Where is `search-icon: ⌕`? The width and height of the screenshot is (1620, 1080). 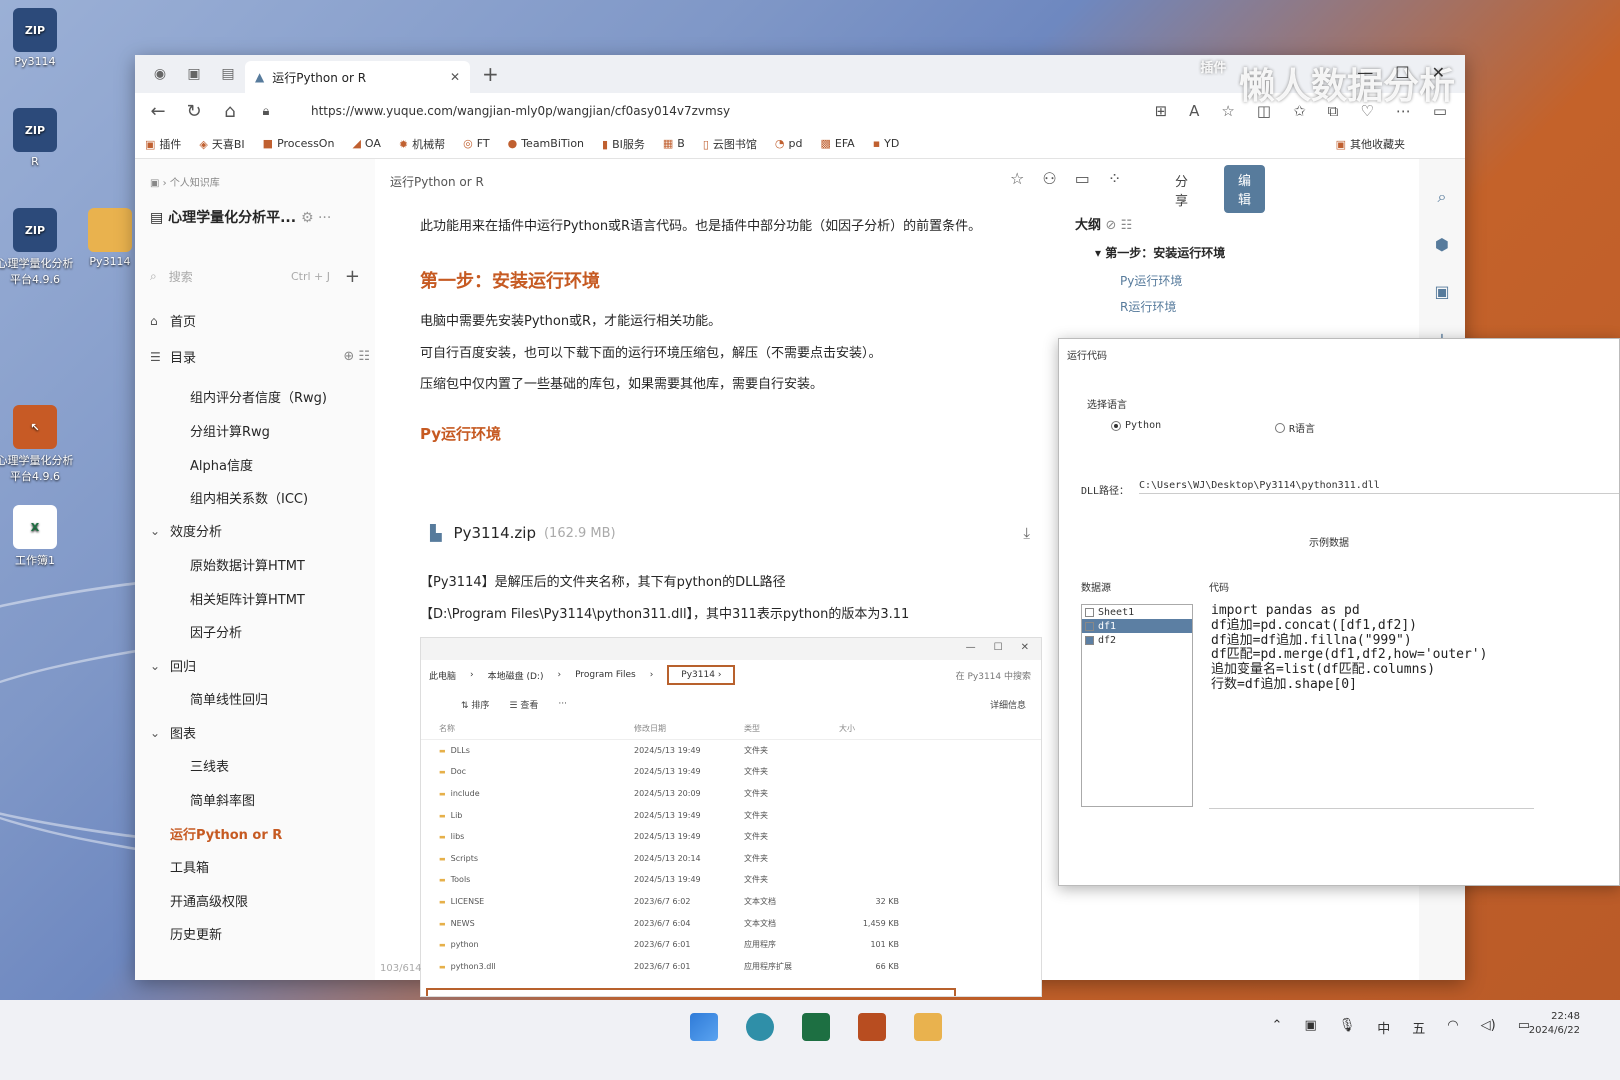
search-icon: ⌕ is located at coordinates (1442, 197).